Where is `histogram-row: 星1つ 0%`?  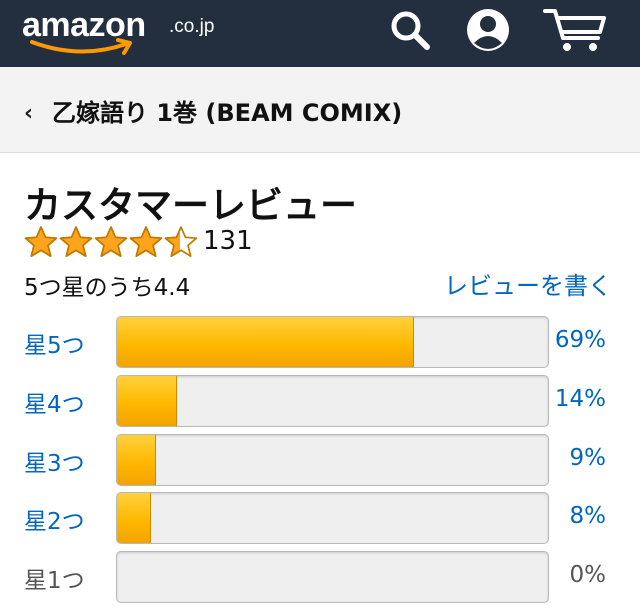 histogram-row: 星1つ 0% is located at coordinates (320, 578).